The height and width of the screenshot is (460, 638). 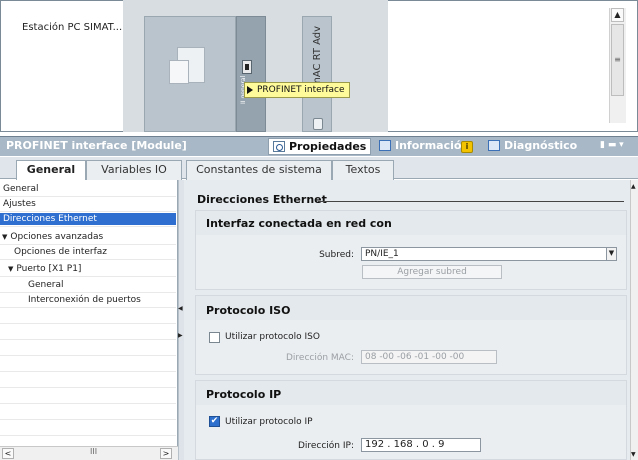 I want to click on nav-item-port-general: General, so click(x=88, y=285).